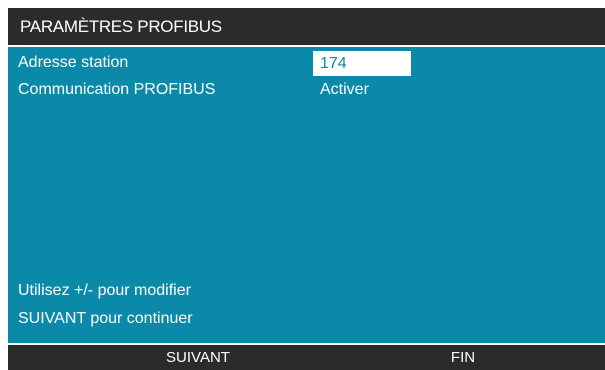 This screenshot has height=370, width=605. Describe the element at coordinates (344, 90) in the screenshot. I see `profibus-communication-value: Activer` at that location.